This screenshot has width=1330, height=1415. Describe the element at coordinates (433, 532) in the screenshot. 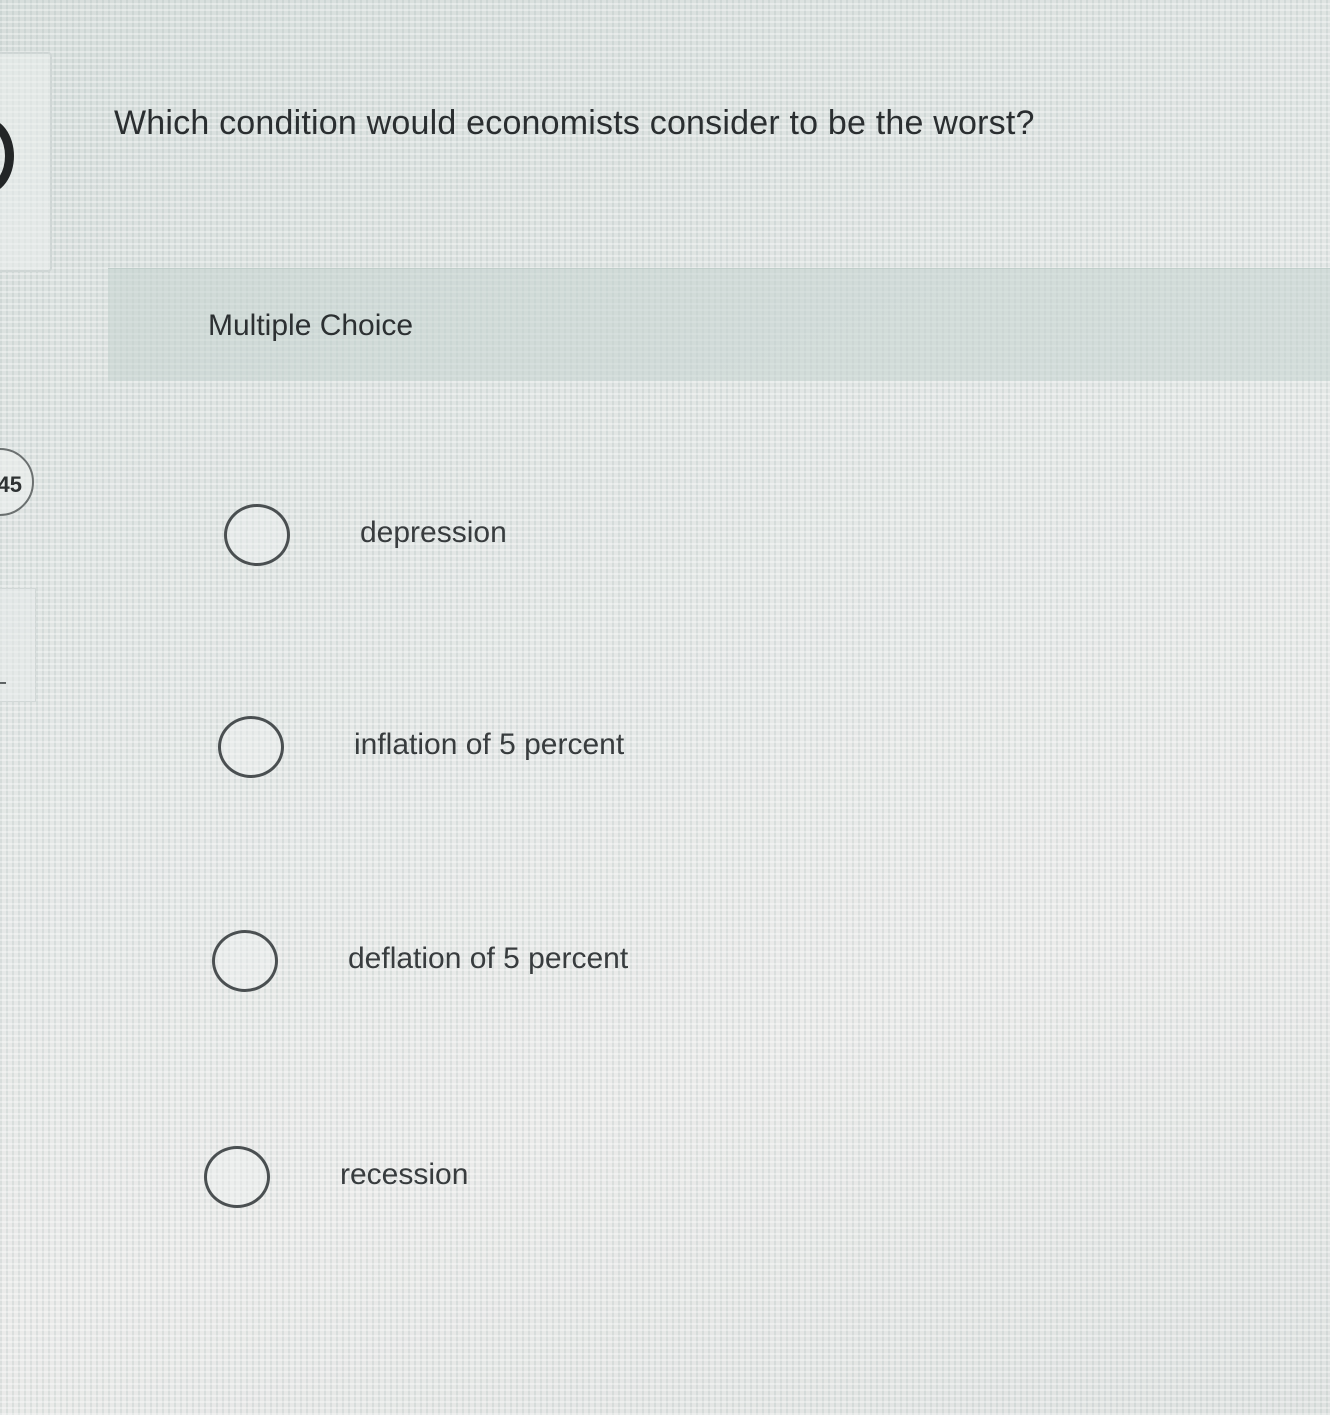

I see `choice-label: depression` at that location.